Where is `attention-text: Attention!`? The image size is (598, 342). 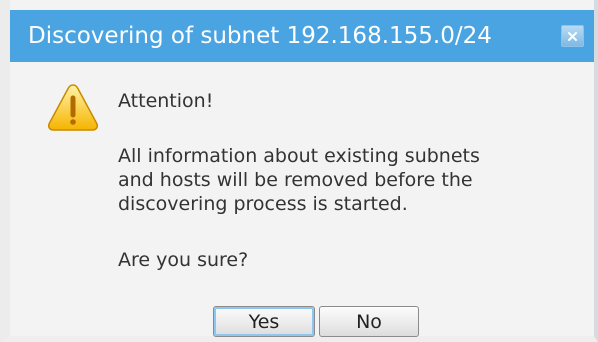
attention-text: Attention! is located at coordinates (166, 101).